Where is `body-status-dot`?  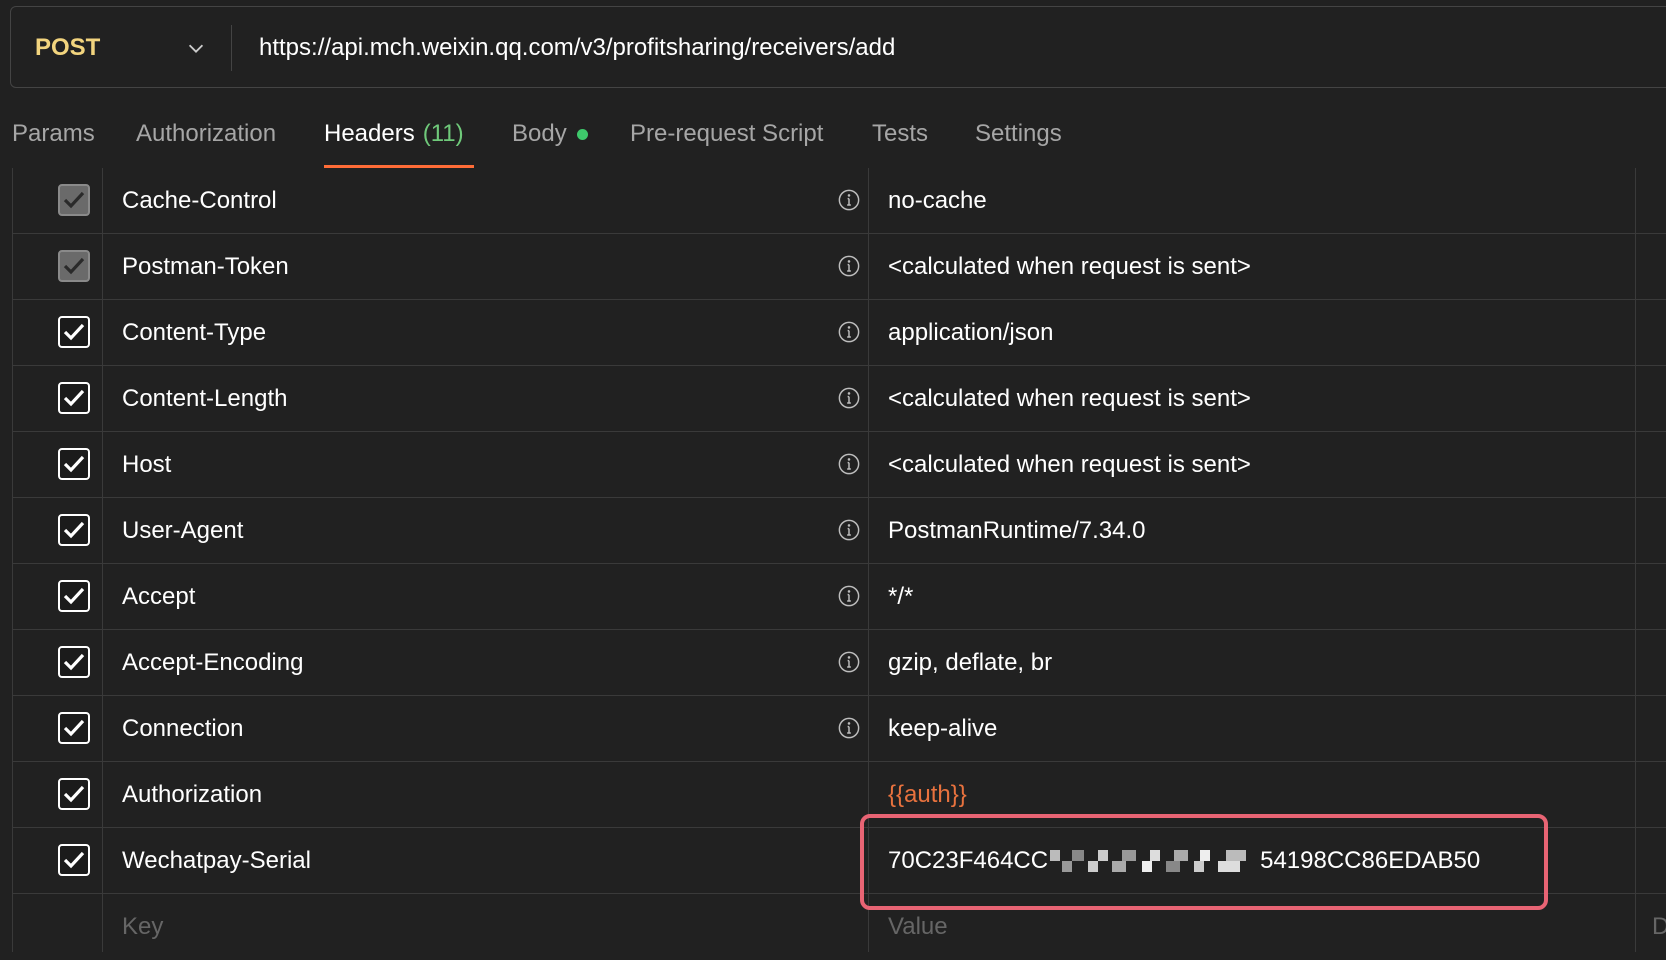
body-status-dot is located at coordinates (582, 134).